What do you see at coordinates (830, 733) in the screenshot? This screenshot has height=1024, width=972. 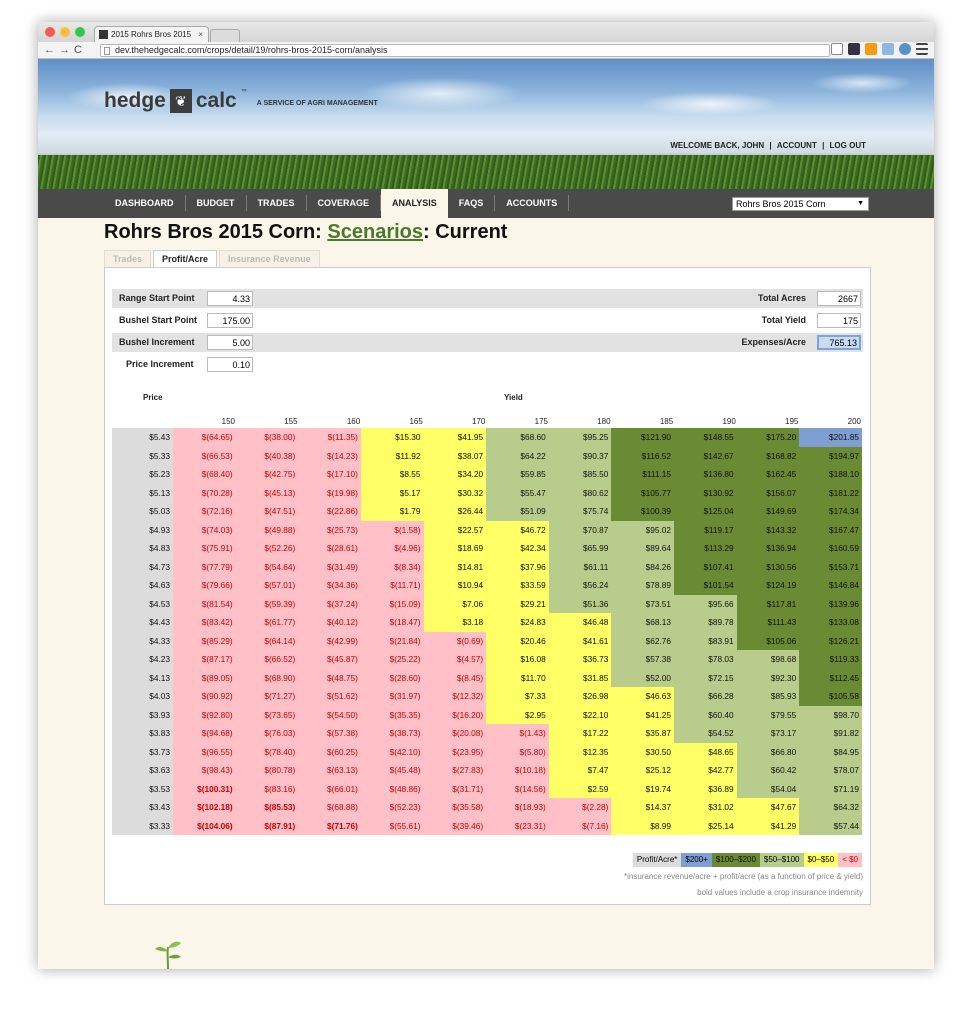 I see `profit-cell: $91.82` at bounding box center [830, 733].